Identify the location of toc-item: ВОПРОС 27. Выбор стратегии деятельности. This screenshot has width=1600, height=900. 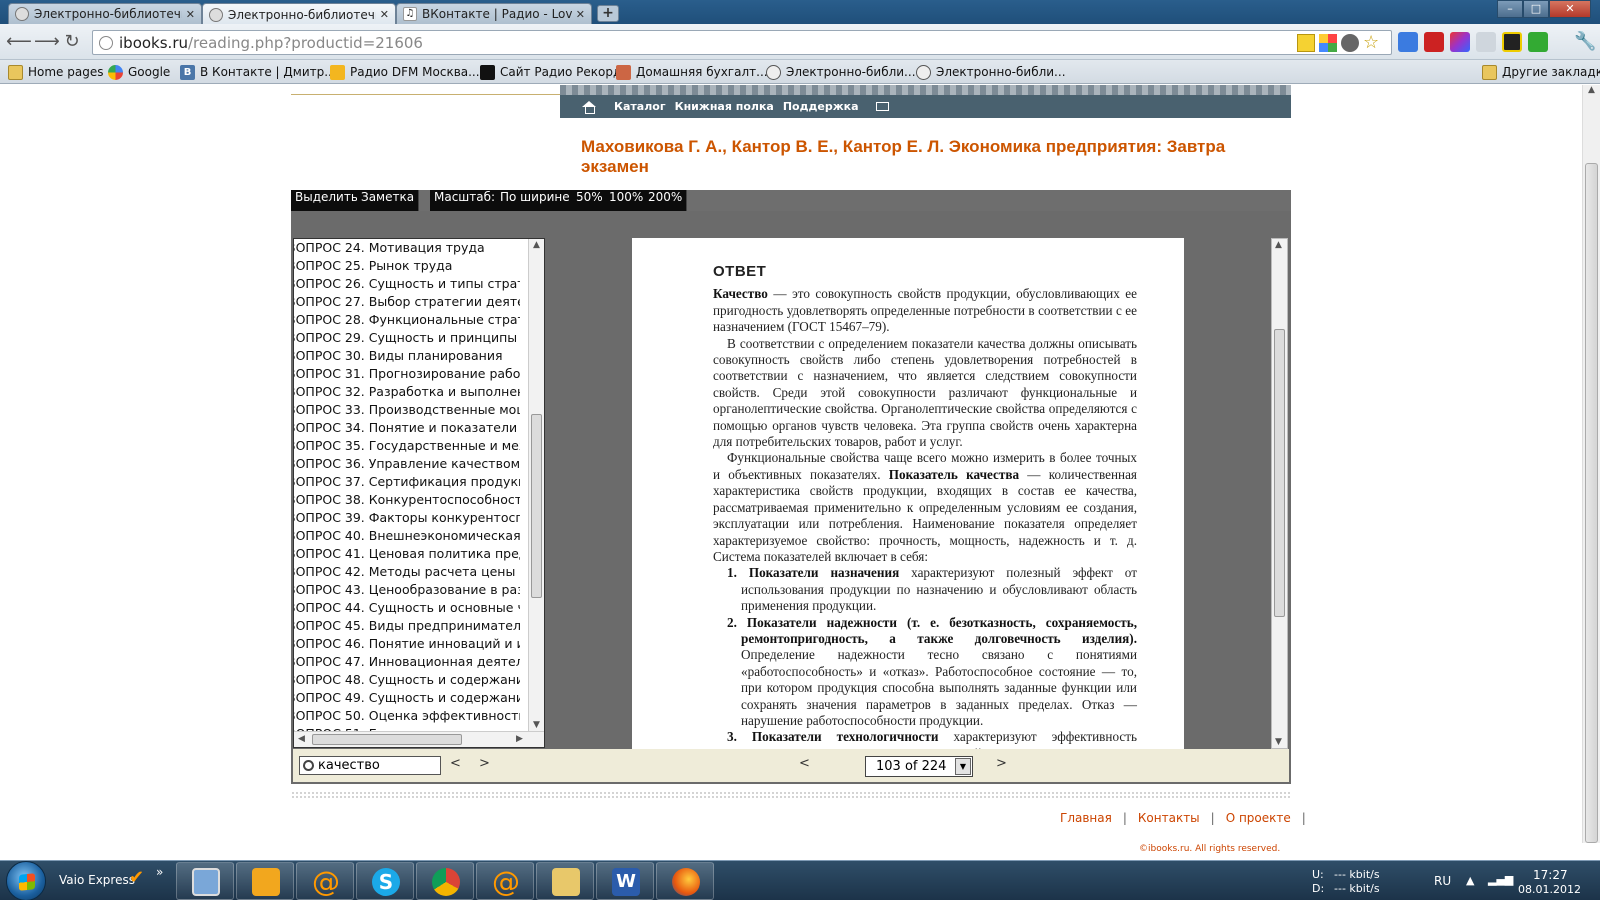
(407, 302).